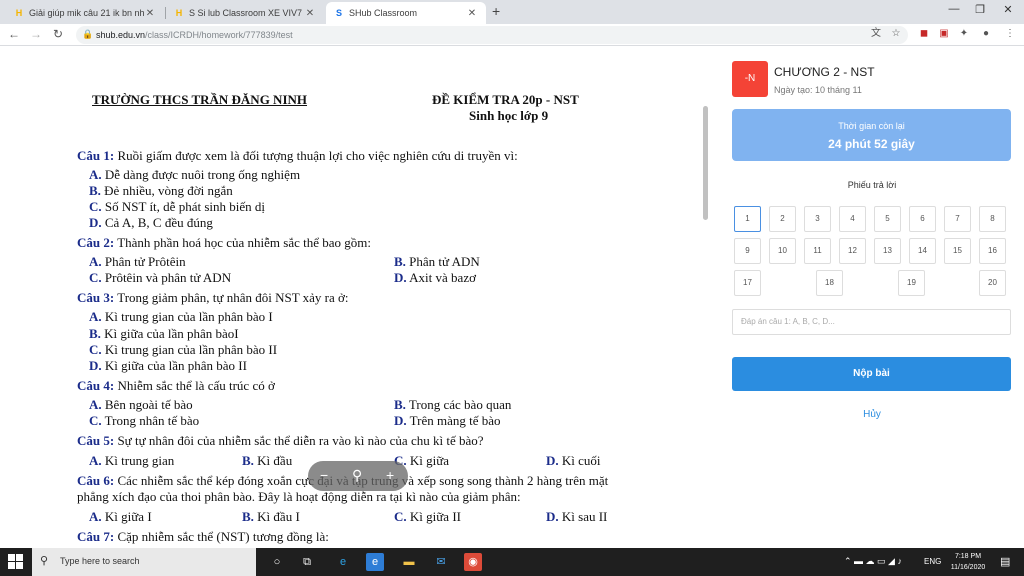  I want to click on bookmark-star-icon: ☆, so click(896, 34).